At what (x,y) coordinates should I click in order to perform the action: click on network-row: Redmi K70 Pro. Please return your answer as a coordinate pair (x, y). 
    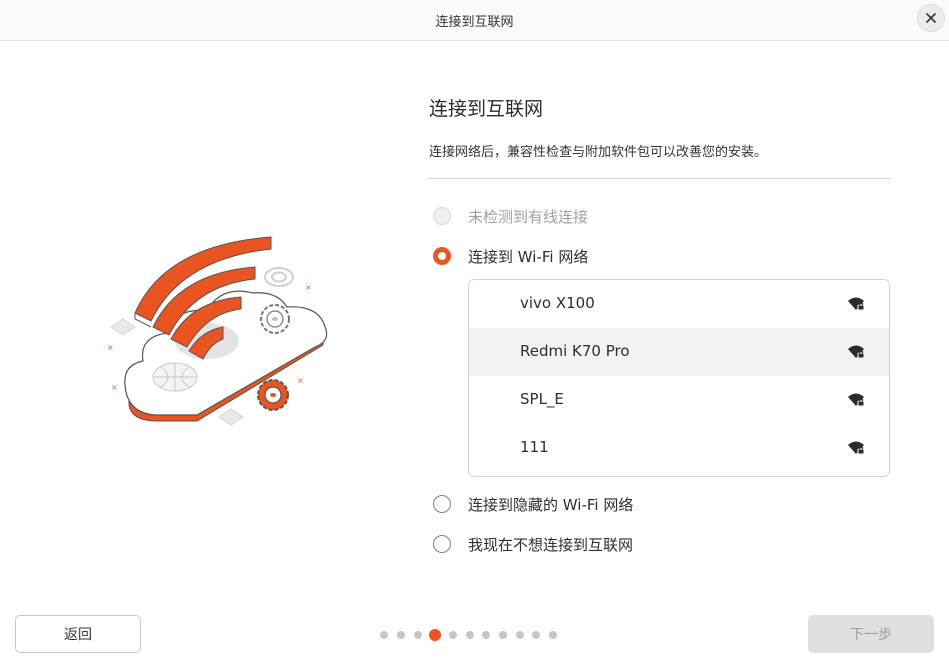
    Looking at the image, I should click on (679, 352).